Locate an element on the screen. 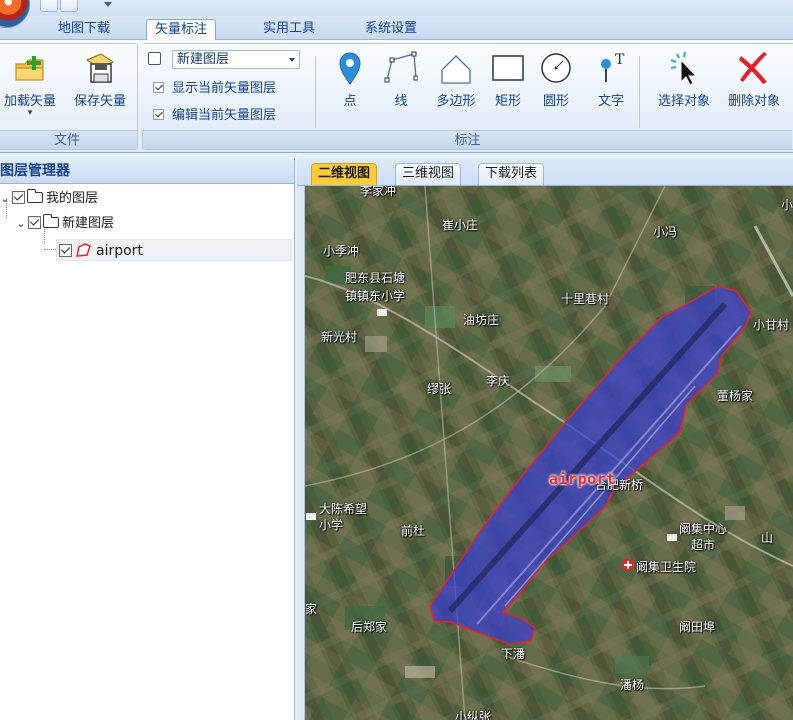  delete-object-button: 删除对象 is located at coordinates (754, 79).